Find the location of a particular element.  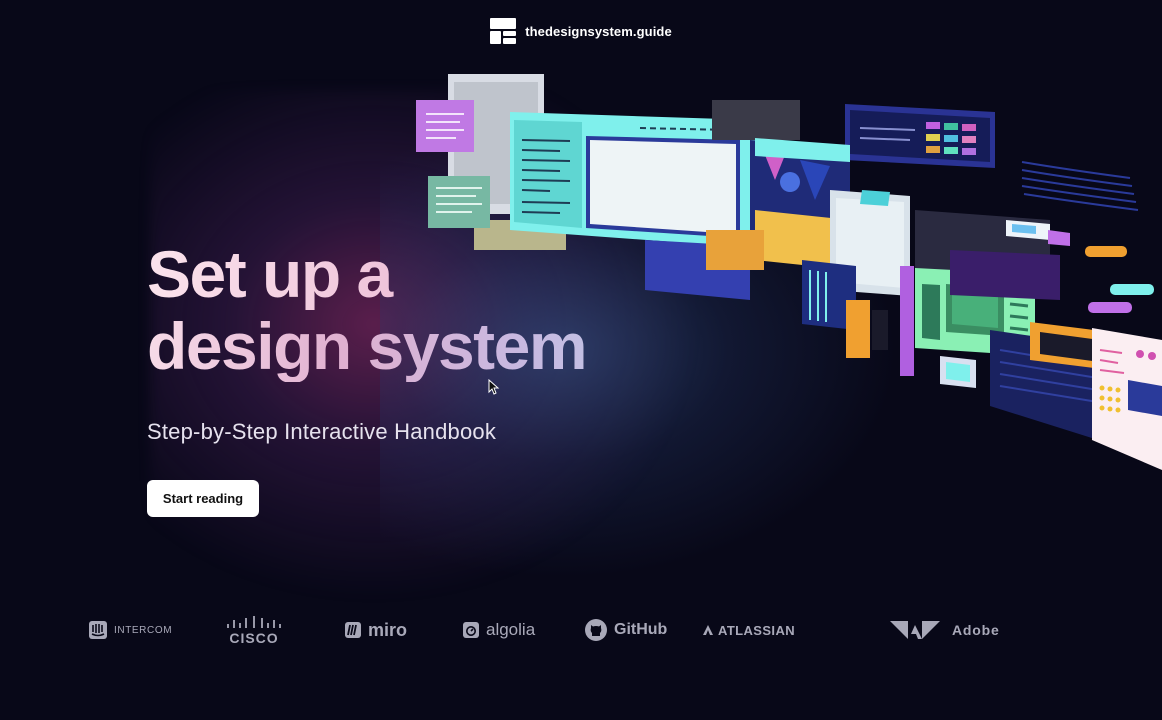

hero-title: Set up a design system is located at coordinates (427, 310).